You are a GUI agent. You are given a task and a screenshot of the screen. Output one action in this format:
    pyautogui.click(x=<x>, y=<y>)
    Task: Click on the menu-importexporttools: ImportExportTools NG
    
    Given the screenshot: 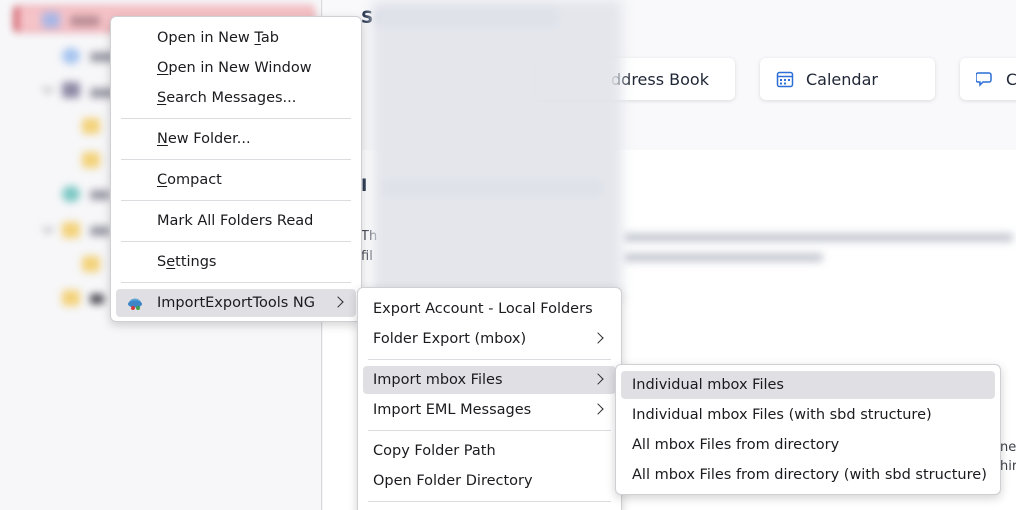 What is the action you would take?
    pyautogui.click(x=236, y=303)
    